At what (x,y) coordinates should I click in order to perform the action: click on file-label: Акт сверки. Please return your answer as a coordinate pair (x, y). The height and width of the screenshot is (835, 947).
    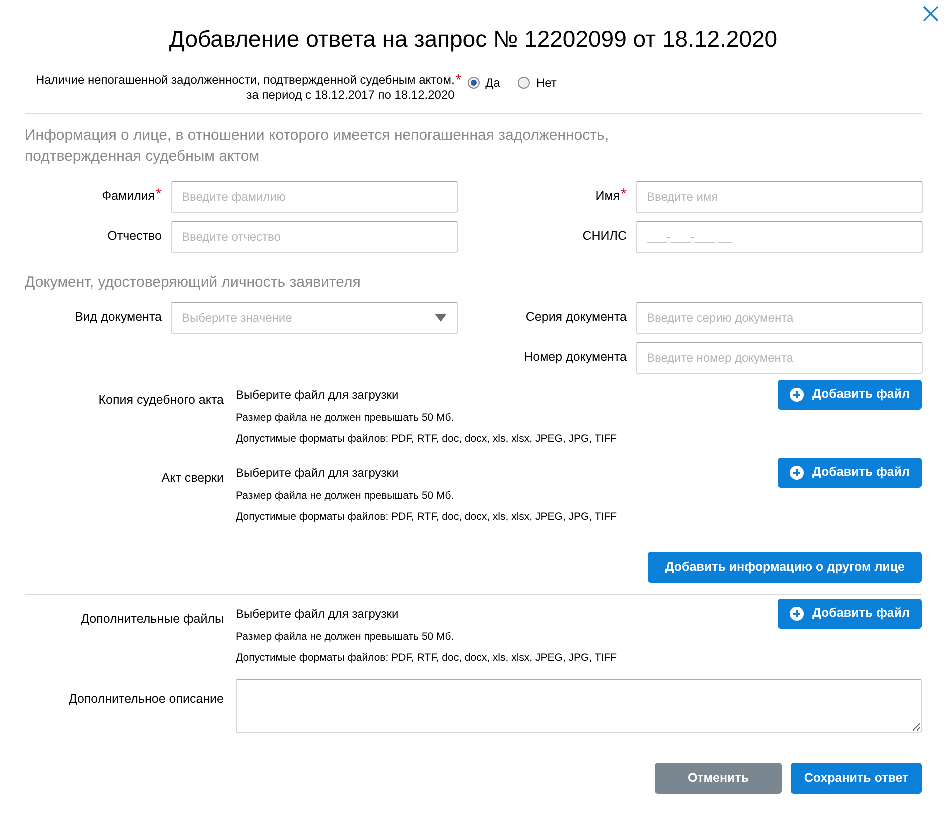
    Looking at the image, I should click on (193, 477).